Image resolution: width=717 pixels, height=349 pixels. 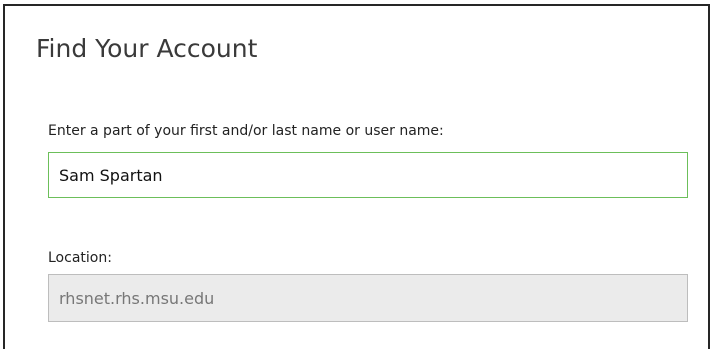 I want to click on page-title: Find Your Account, so click(x=147, y=48).